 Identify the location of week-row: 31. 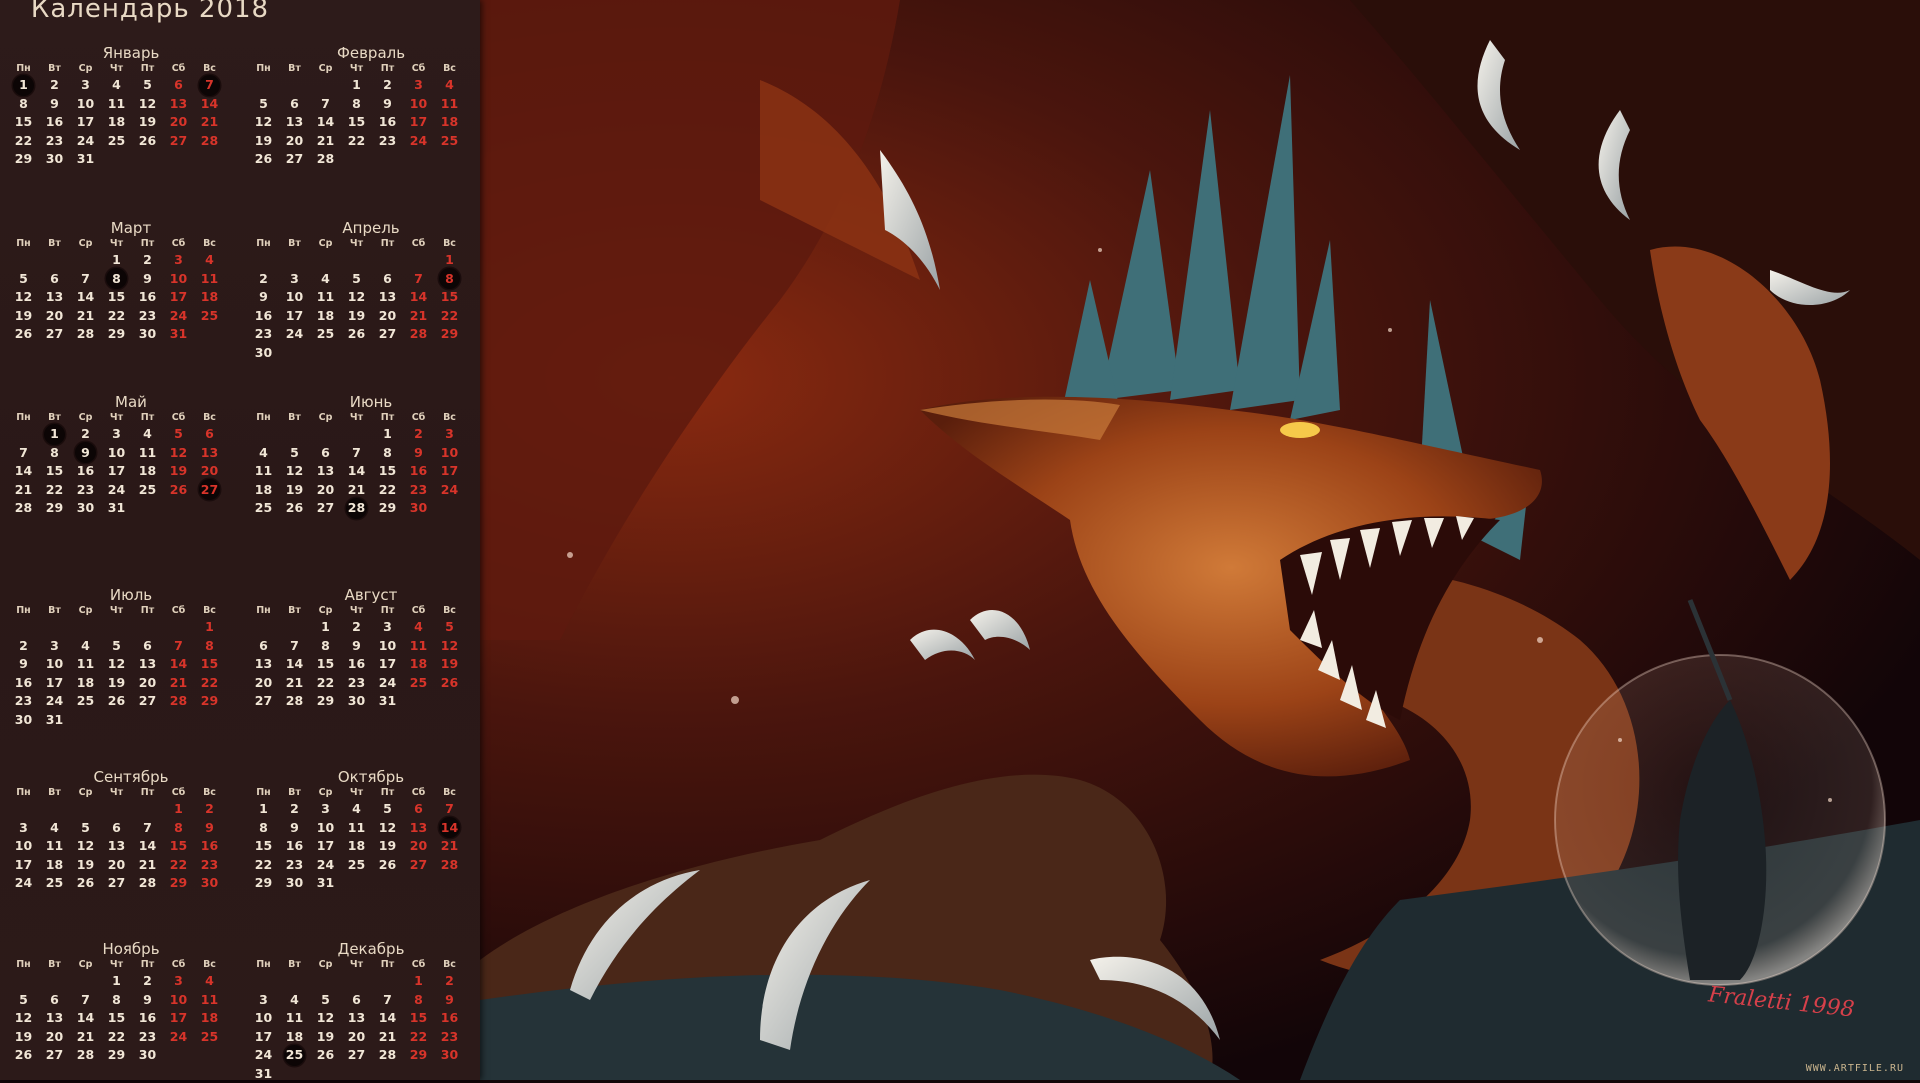
(371, 1074).